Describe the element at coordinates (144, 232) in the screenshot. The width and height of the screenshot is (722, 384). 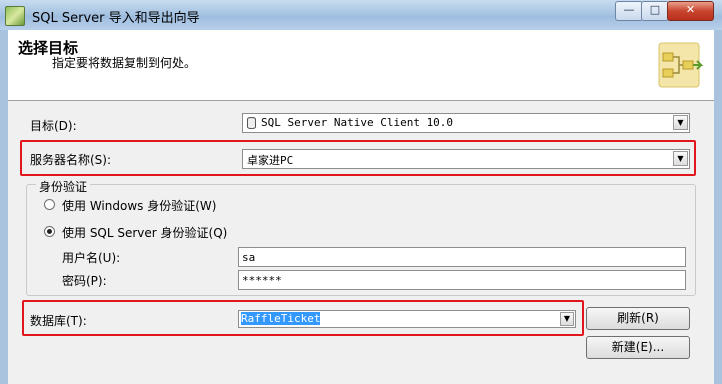
I see `sql-auth-label: 使用 SQL Server 身份验证(Q)` at that location.